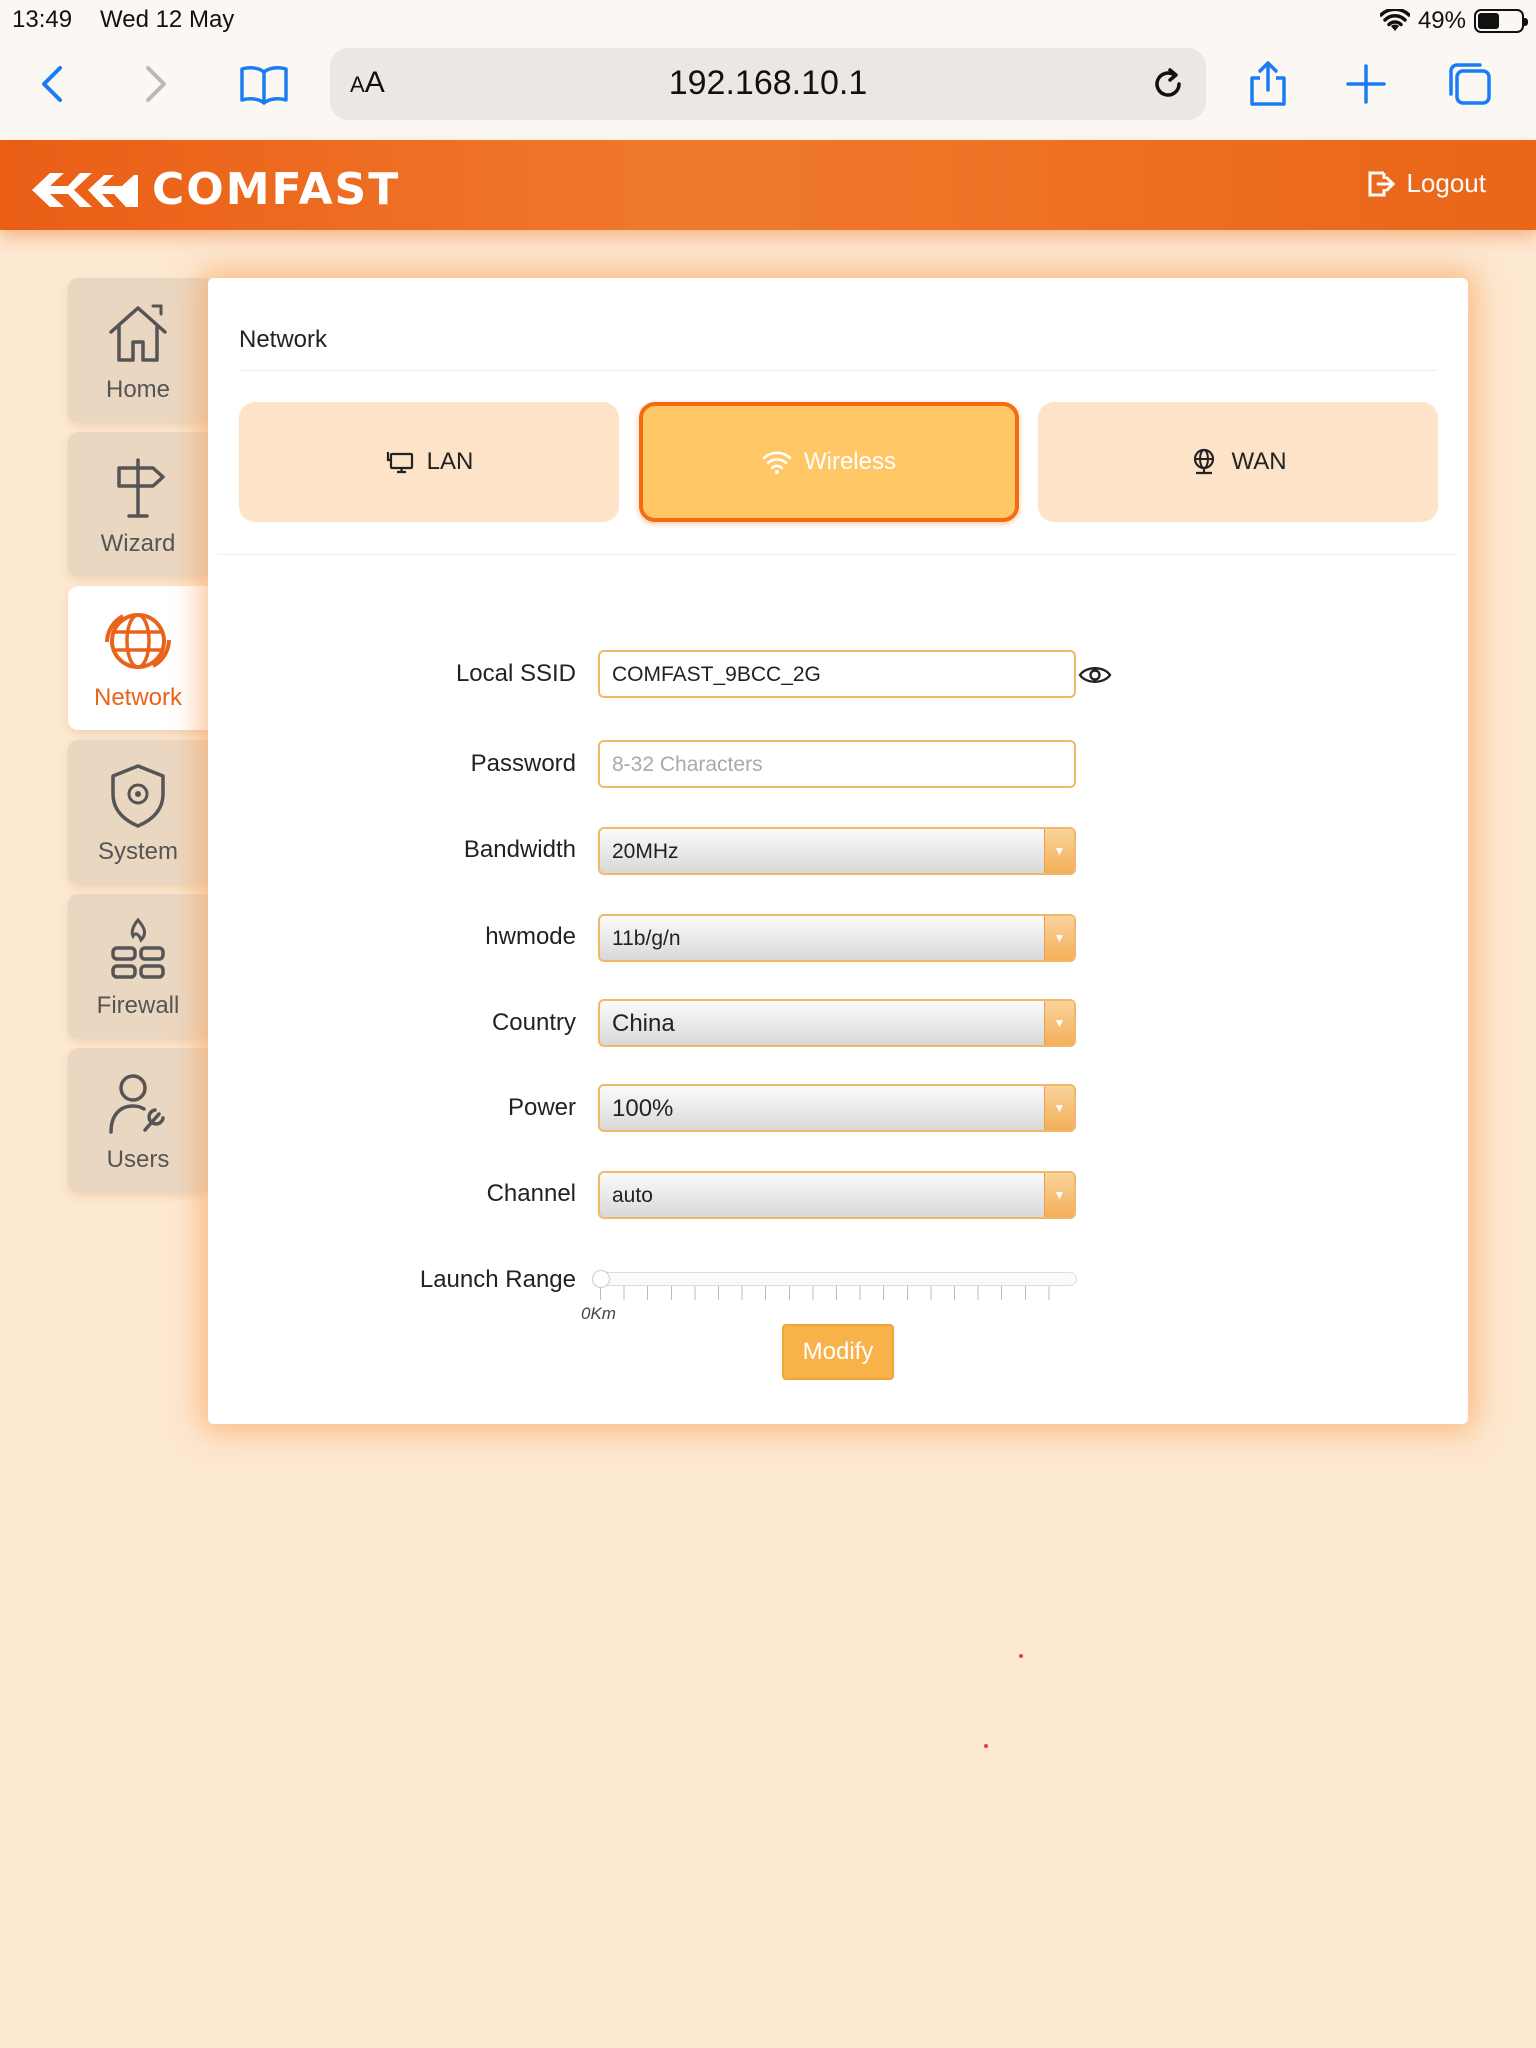 Image resolution: width=1536 pixels, height=2048 pixels. What do you see at coordinates (533, 1022) in the screenshot?
I see `country-label: Country` at bounding box center [533, 1022].